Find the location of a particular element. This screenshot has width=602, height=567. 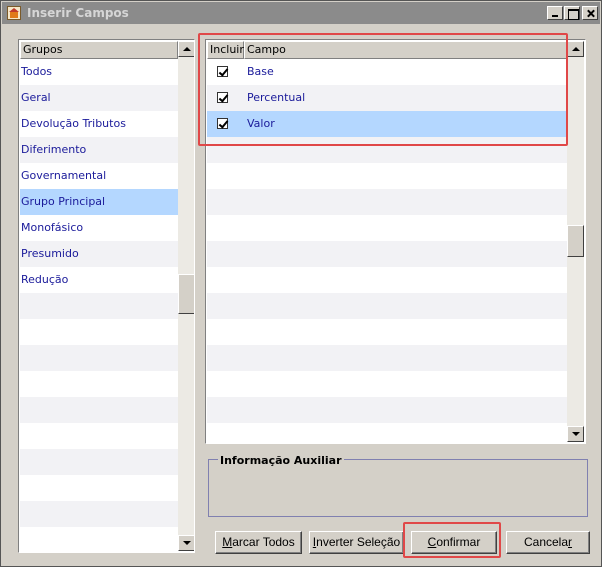

aux-info-title: Informação Auxiliar is located at coordinates (281, 460).